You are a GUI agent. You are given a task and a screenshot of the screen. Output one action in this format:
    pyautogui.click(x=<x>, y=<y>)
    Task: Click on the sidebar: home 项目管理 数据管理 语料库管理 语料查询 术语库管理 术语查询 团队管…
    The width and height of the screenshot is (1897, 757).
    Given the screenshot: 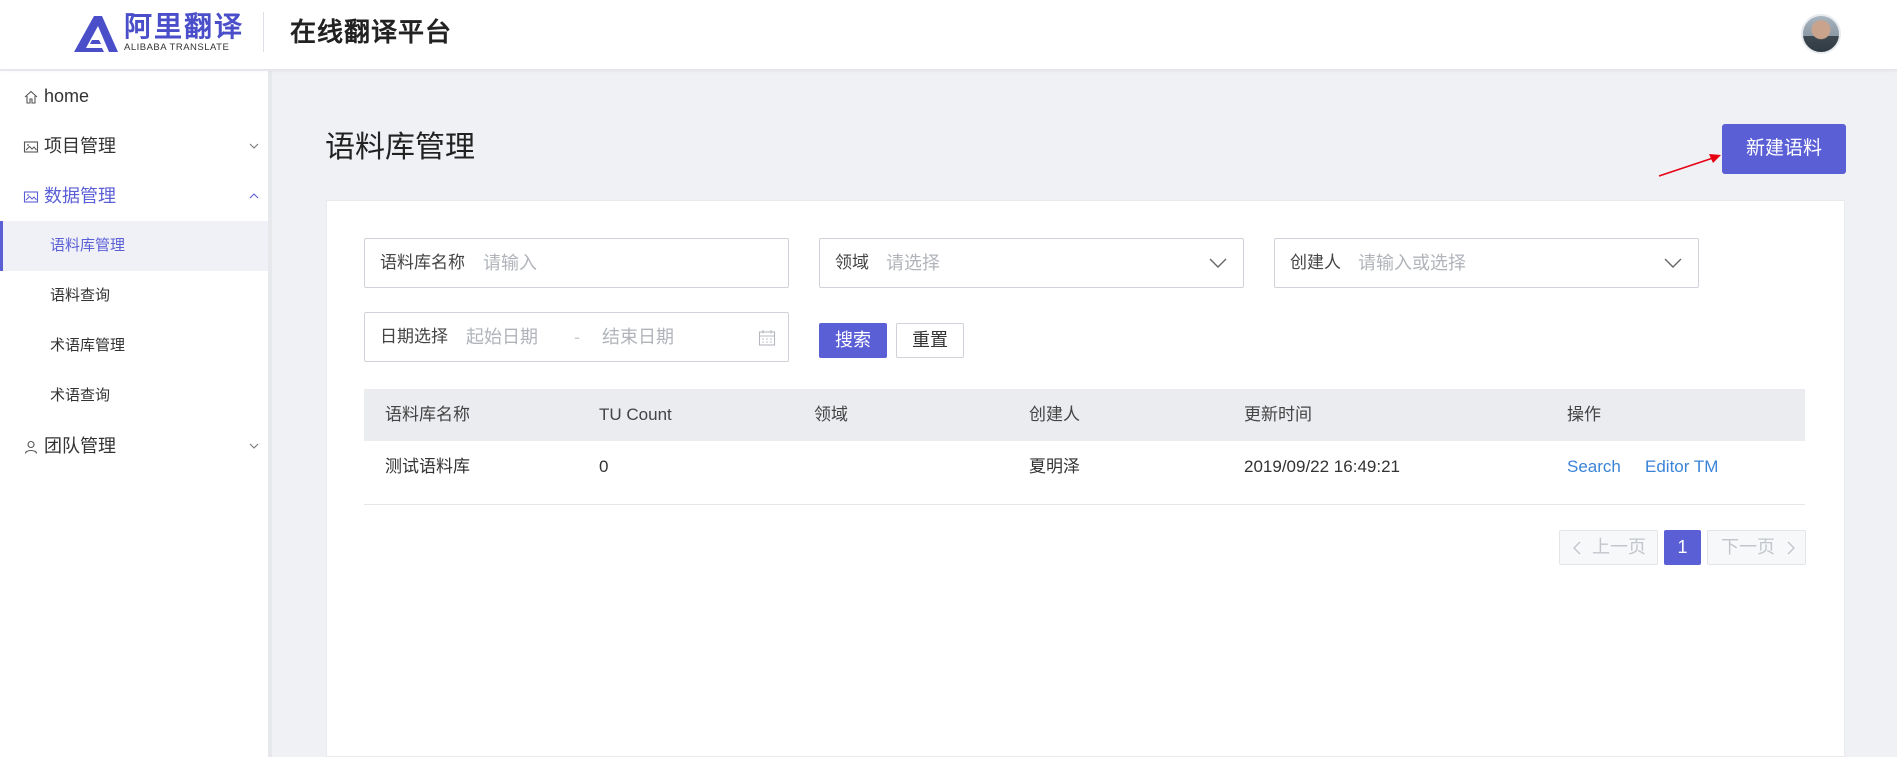 What is the action you would take?
    pyautogui.click(x=136, y=414)
    